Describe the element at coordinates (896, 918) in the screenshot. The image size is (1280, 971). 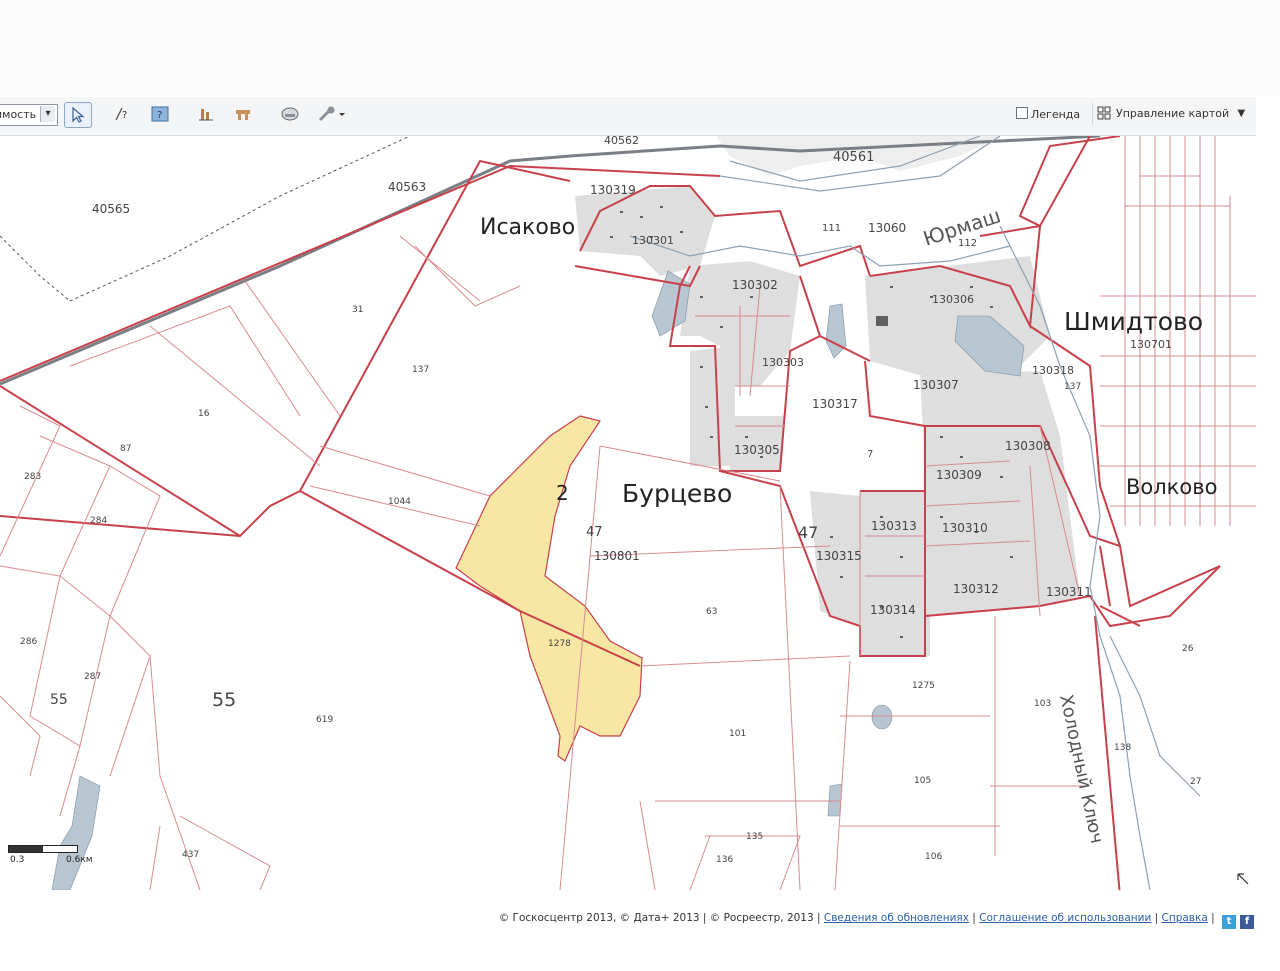
I see `updates-link: Сведения об обновлениях` at that location.